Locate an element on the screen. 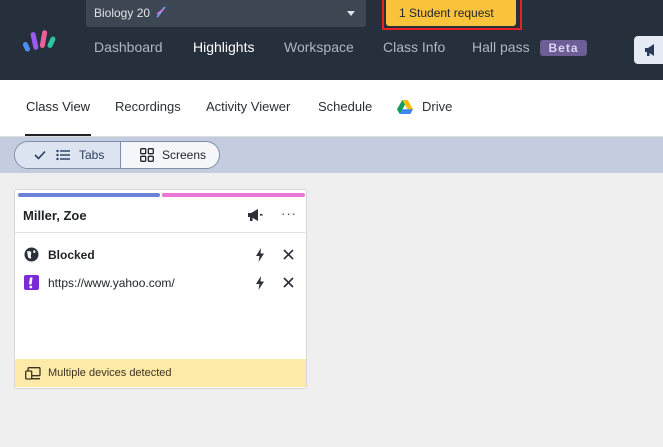 Image resolution: width=663 pixels, height=447 pixels. tab-url: https://www.yahoo.com/ is located at coordinates (111, 283).